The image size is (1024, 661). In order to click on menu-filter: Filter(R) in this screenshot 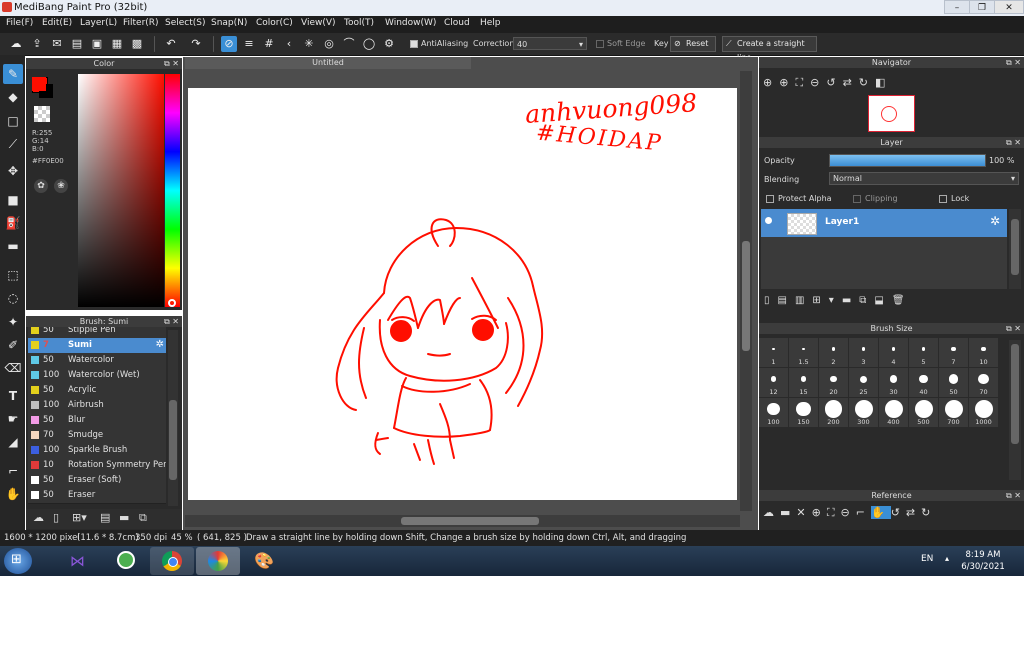, I will do `click(141, 23)`.